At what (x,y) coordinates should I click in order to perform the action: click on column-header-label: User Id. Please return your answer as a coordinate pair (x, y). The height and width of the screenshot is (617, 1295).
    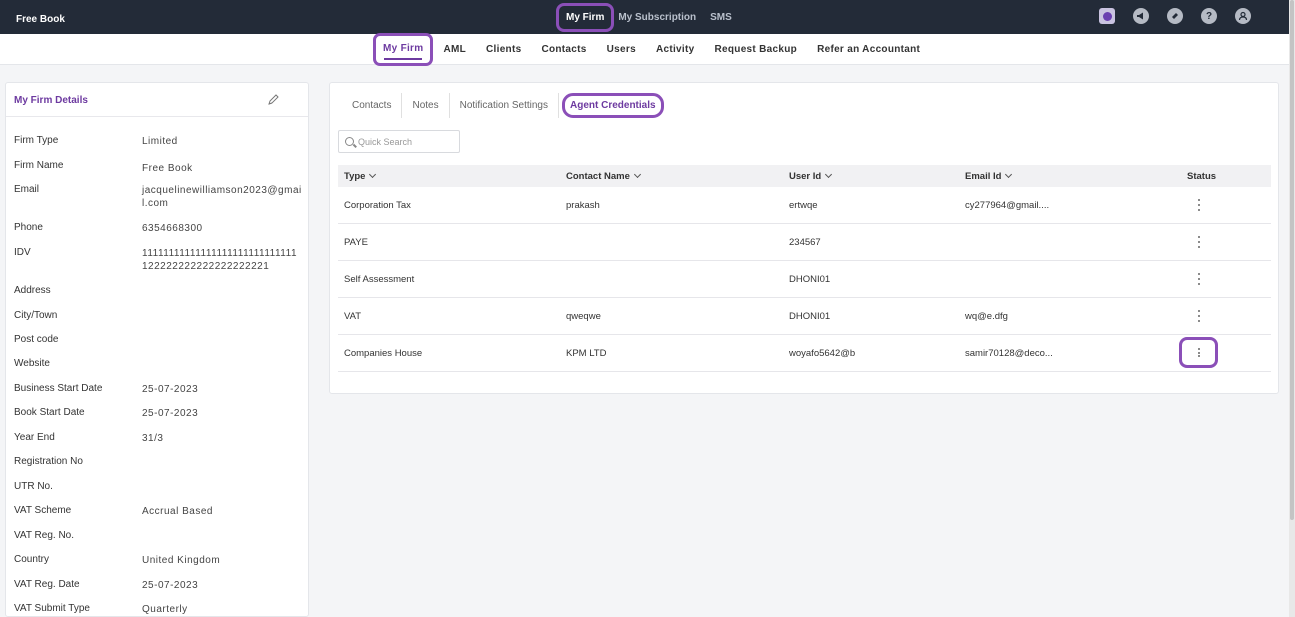
    Looking at the image, I should click on (805, 176).